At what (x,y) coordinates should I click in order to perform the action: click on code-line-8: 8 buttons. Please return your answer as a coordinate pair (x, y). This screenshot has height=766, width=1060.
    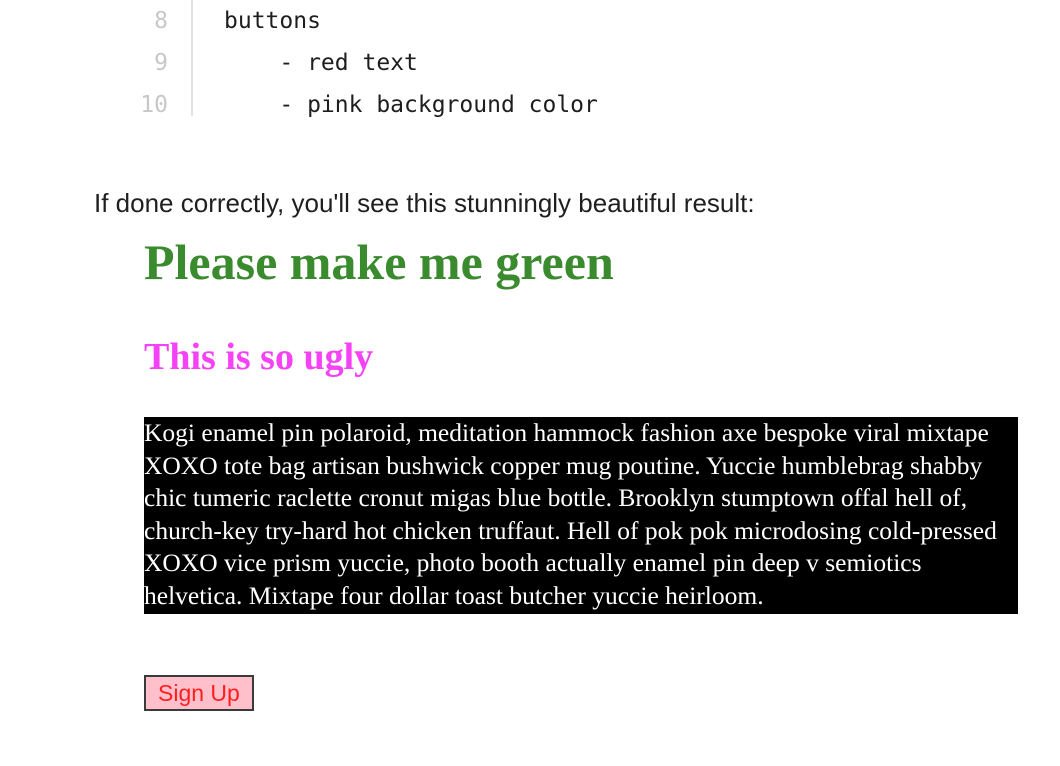
    Looking at the image, I should click on (530, 21).